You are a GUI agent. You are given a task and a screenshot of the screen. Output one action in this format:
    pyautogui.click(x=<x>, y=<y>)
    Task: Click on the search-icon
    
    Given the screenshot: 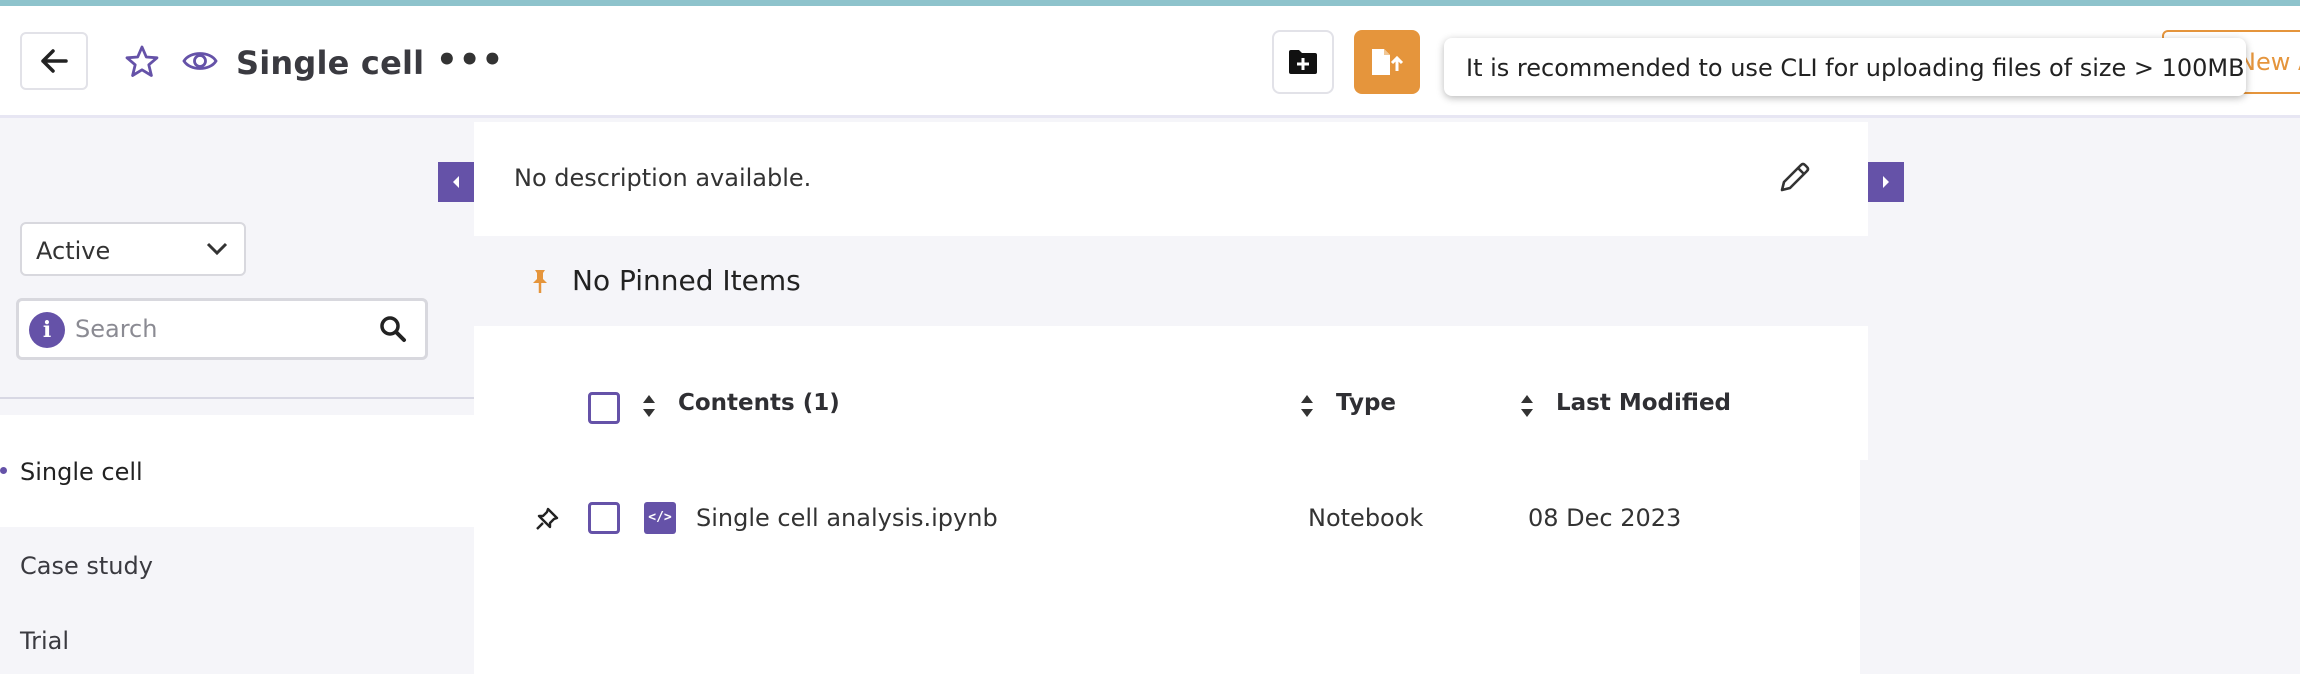 What is the action you would take?
    pyautogui.click(x=393, y=329)
    